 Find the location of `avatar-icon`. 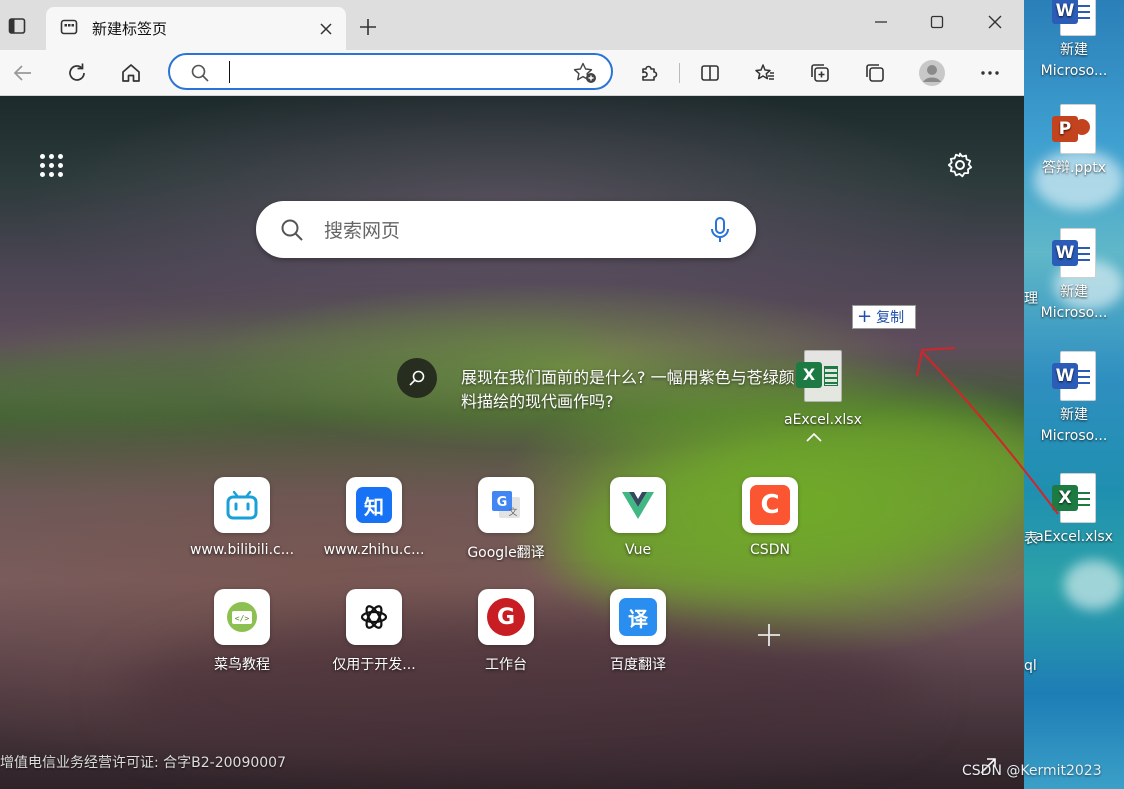

avatar-icon is located at coordinates (932, 73).